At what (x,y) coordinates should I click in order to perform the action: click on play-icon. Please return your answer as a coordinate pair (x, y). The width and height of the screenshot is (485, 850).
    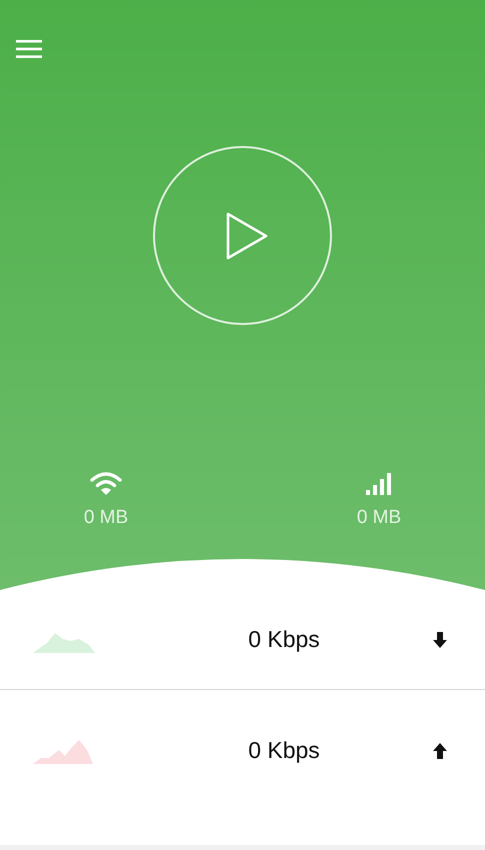
    Looking at the image, I should click on (247, 236).